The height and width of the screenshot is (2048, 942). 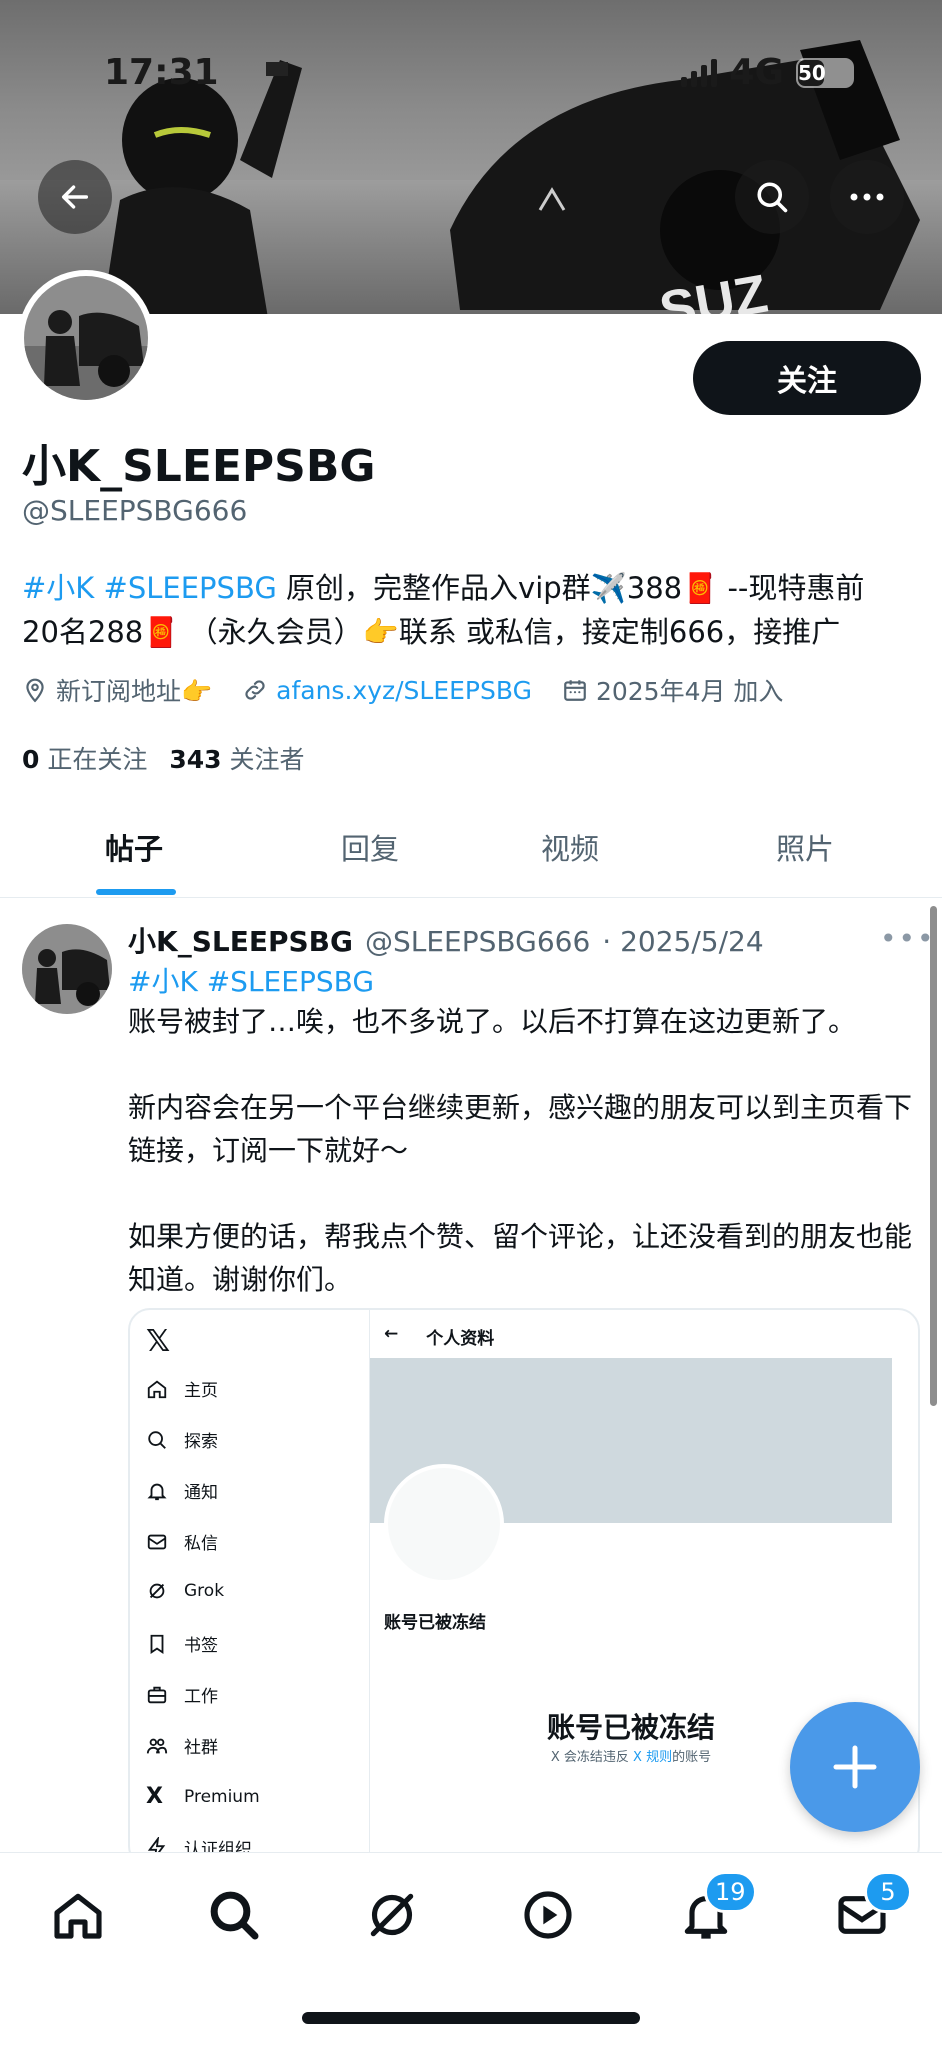 I want to click on profile-location: 新订阅地址👉, so click(x=117, y=690).